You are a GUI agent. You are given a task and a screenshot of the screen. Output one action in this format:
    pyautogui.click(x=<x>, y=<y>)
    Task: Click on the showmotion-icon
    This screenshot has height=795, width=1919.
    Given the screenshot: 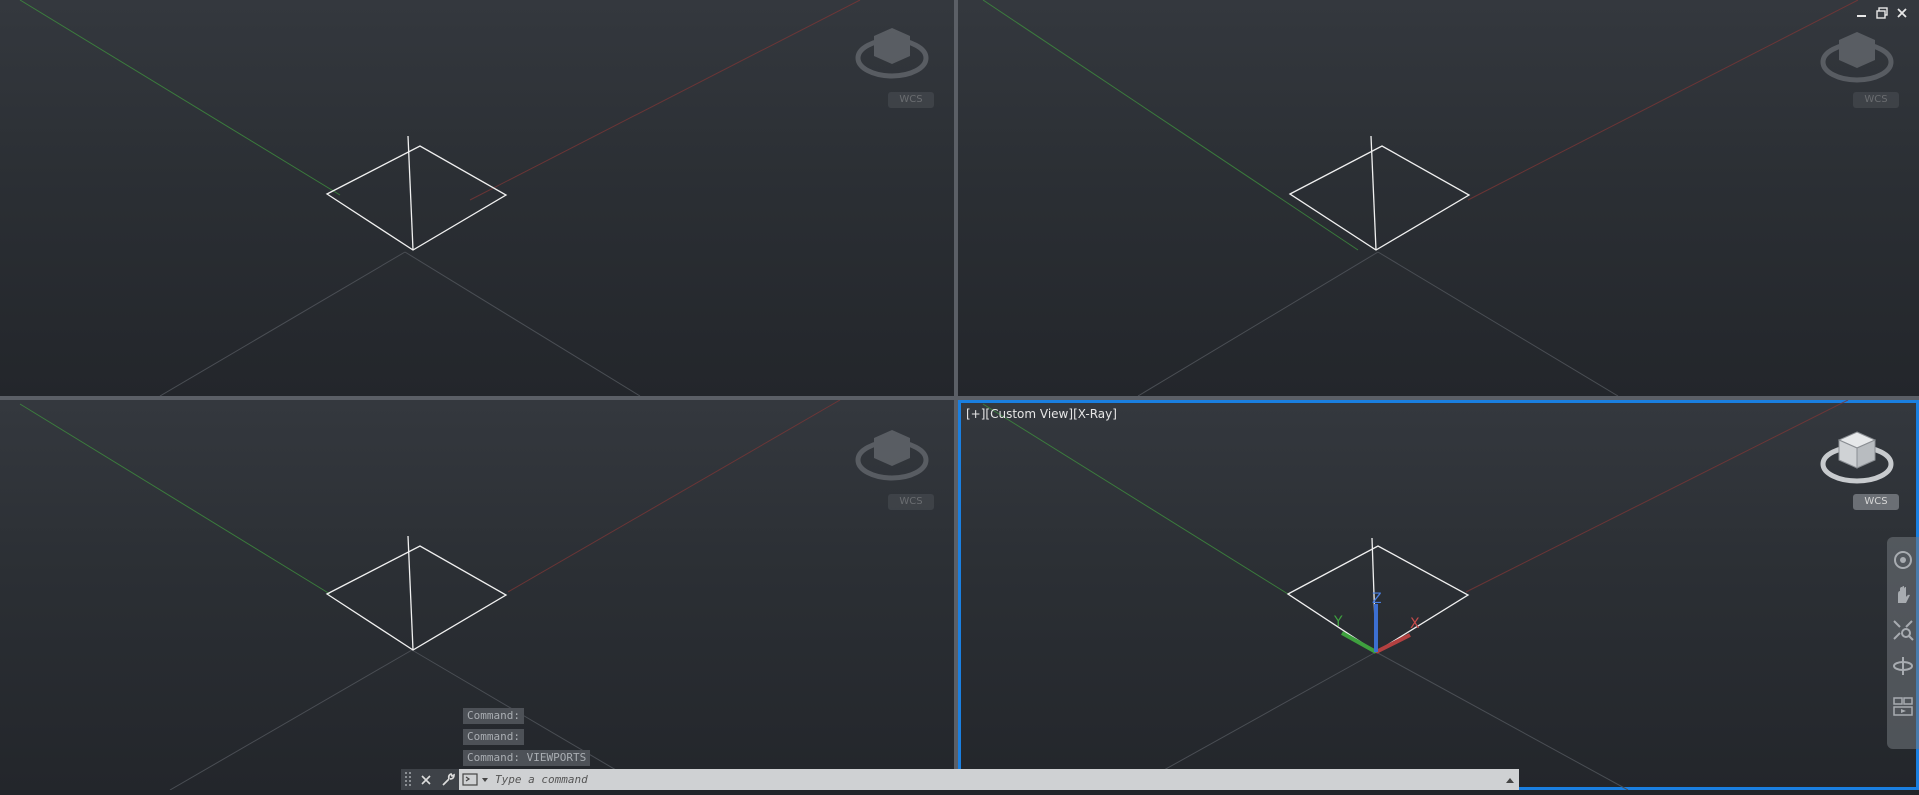 What is the action you would take?
    pyautogui.click(x=1903, y=706)
    